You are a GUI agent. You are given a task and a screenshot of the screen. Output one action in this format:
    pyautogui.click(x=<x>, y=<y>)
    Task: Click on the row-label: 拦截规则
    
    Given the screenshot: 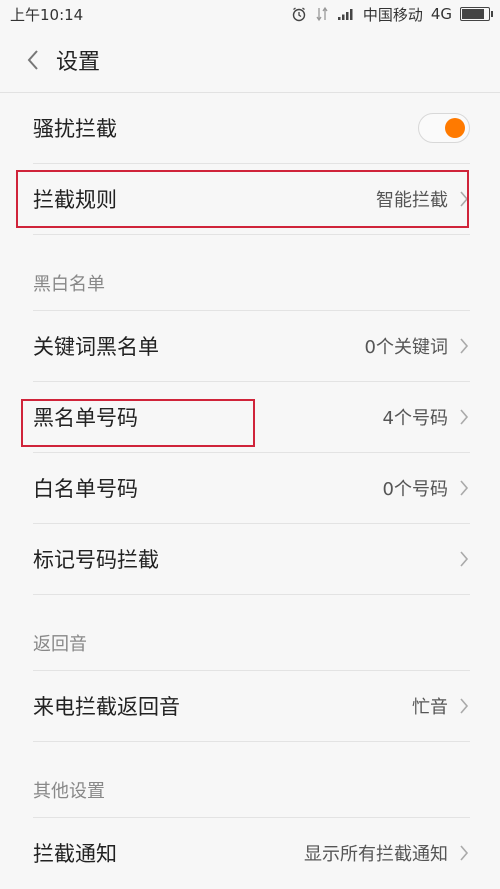 What is the action you would take?
    pyautogui.click(x=75, y=200)
    